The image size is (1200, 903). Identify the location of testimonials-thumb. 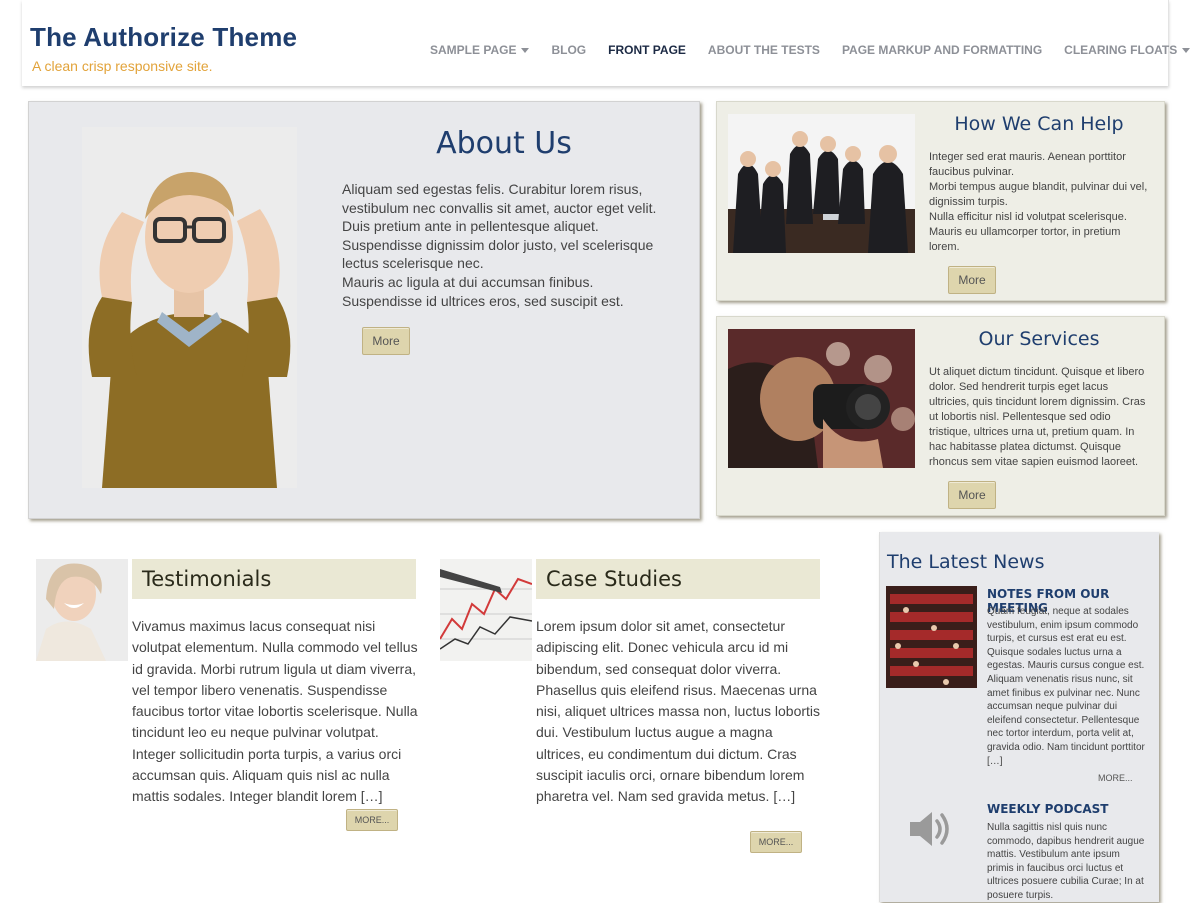
(82, 610).